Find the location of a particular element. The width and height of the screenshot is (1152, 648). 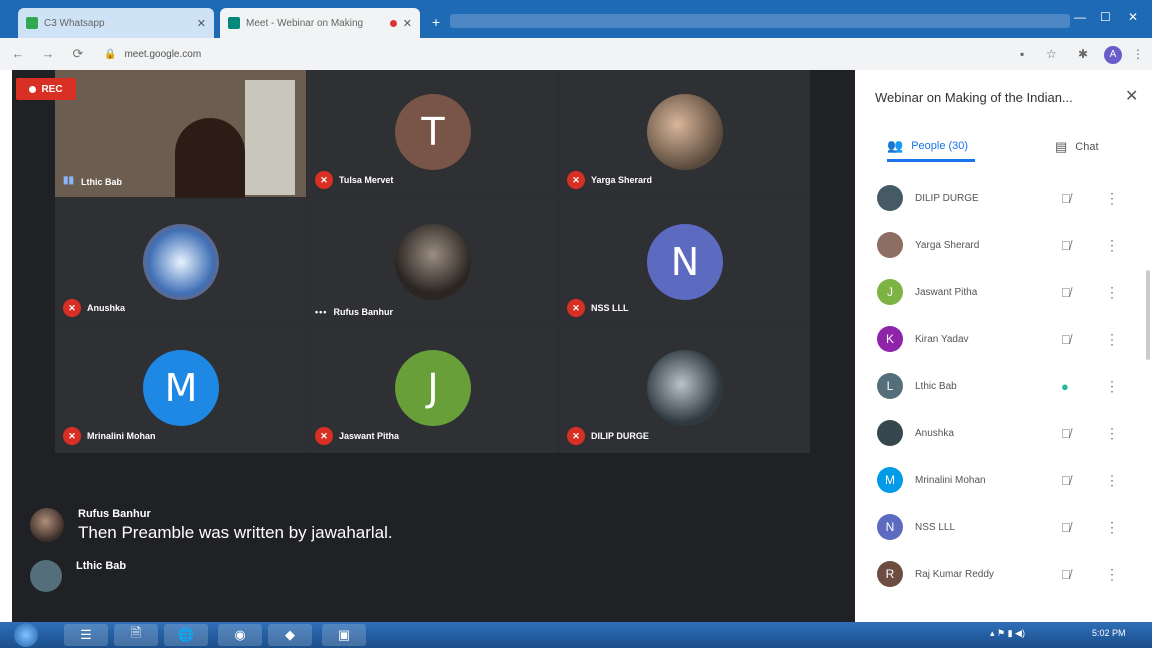

audio-level-icon: ▮▮ is located at coordinates (69, 180).